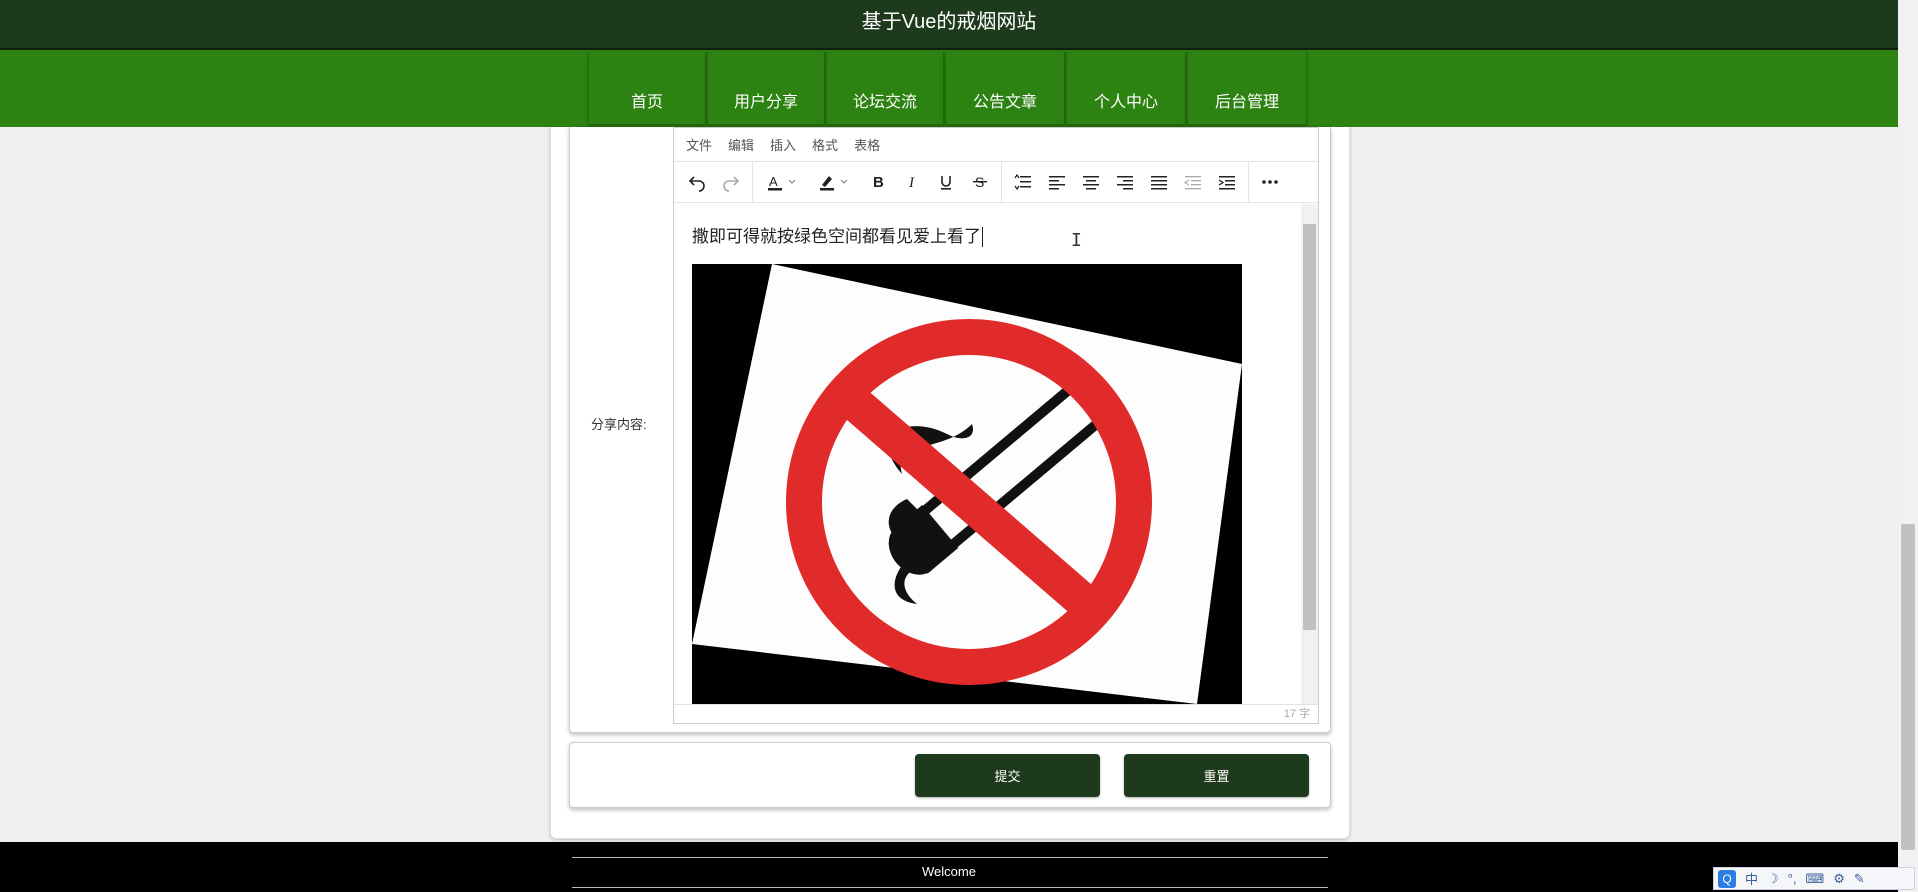  I want to click on undo-icon, so click(697, 182).